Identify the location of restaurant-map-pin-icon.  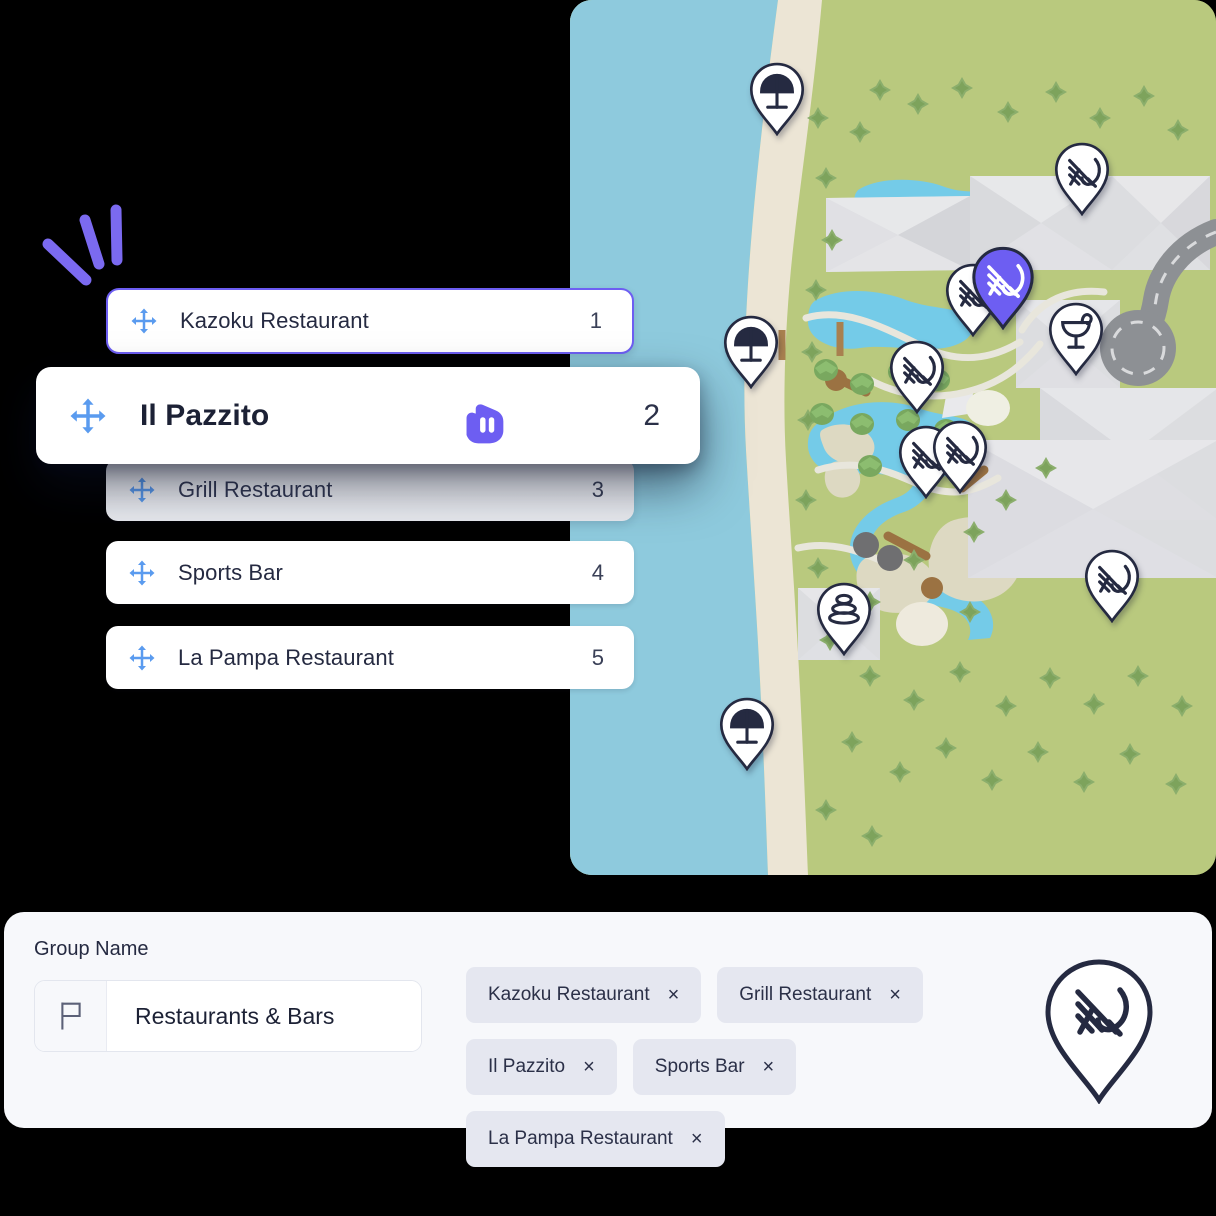
(1099, 1031).